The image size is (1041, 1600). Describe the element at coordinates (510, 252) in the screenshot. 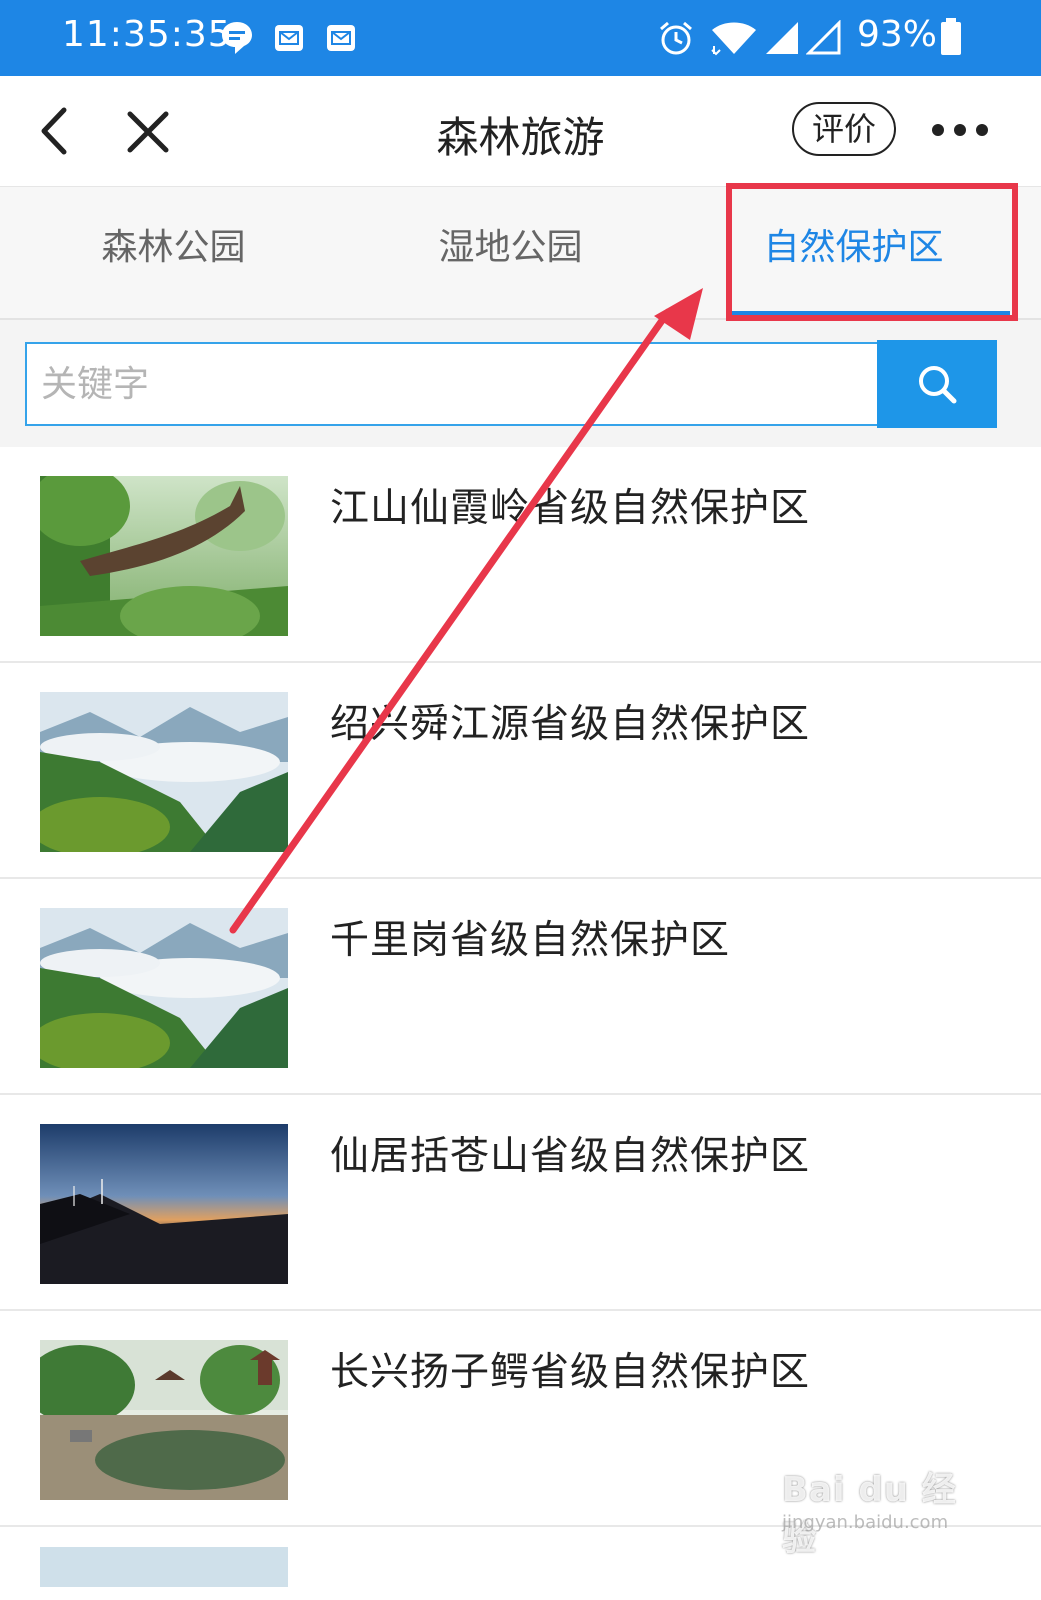

I see `tab-wetland-park: 湿地公园` at that location.